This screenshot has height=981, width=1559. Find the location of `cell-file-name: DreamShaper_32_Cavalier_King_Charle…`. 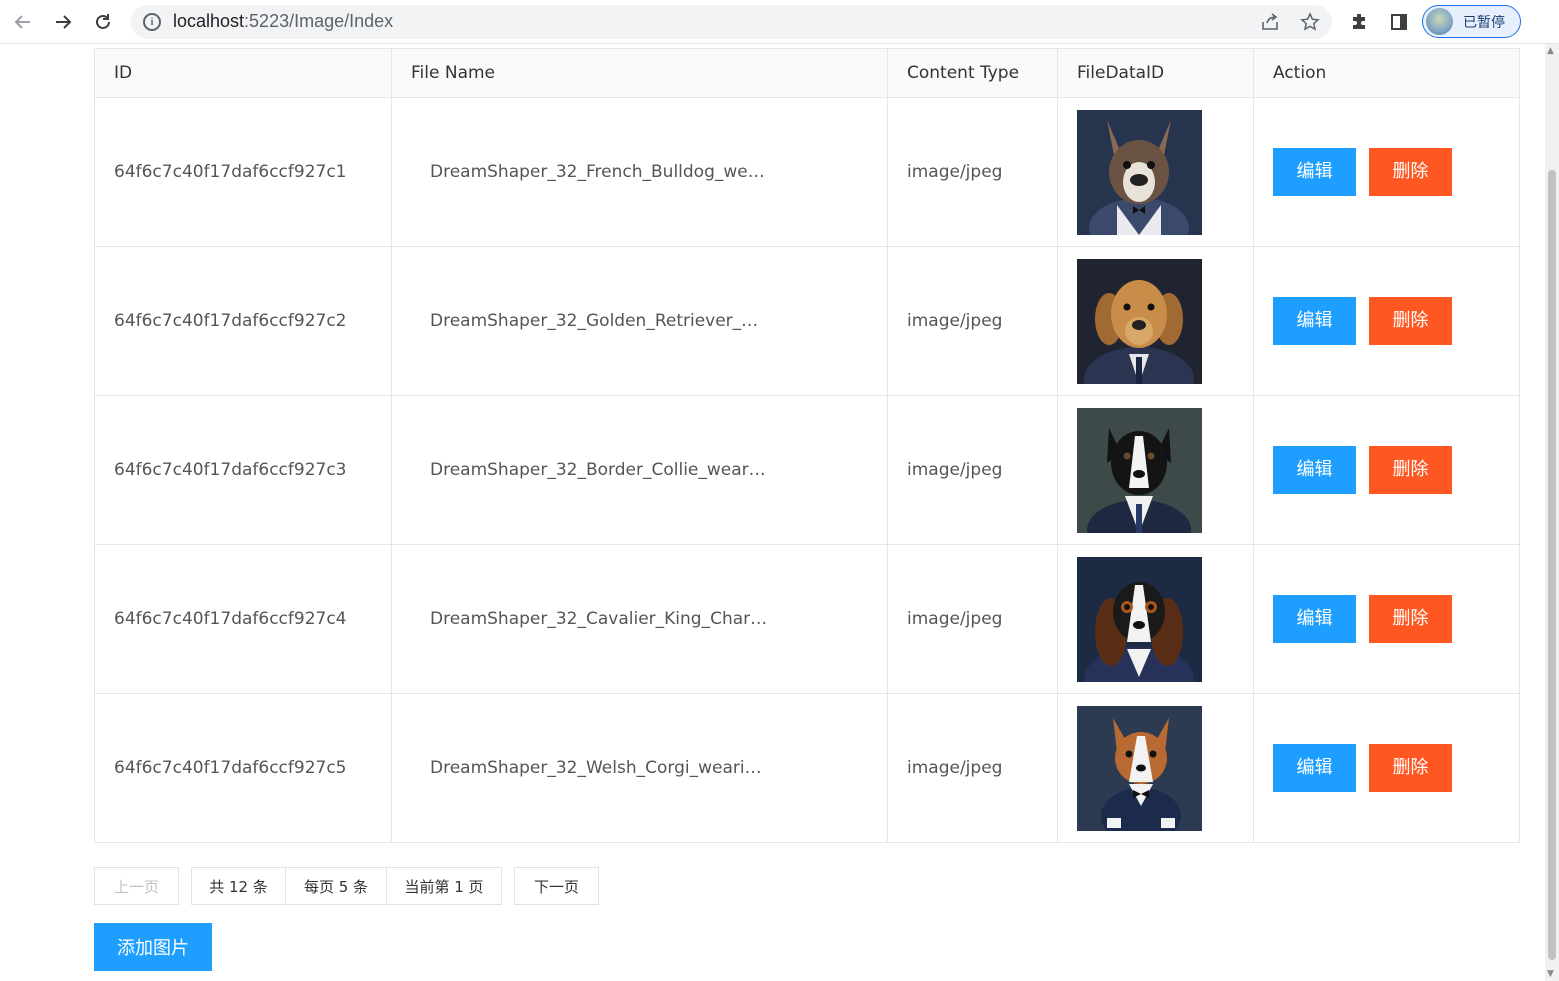

cell-file-name: DreamShaper_32_Cavalier_King_Charle… is located at coordinates (639, 619).